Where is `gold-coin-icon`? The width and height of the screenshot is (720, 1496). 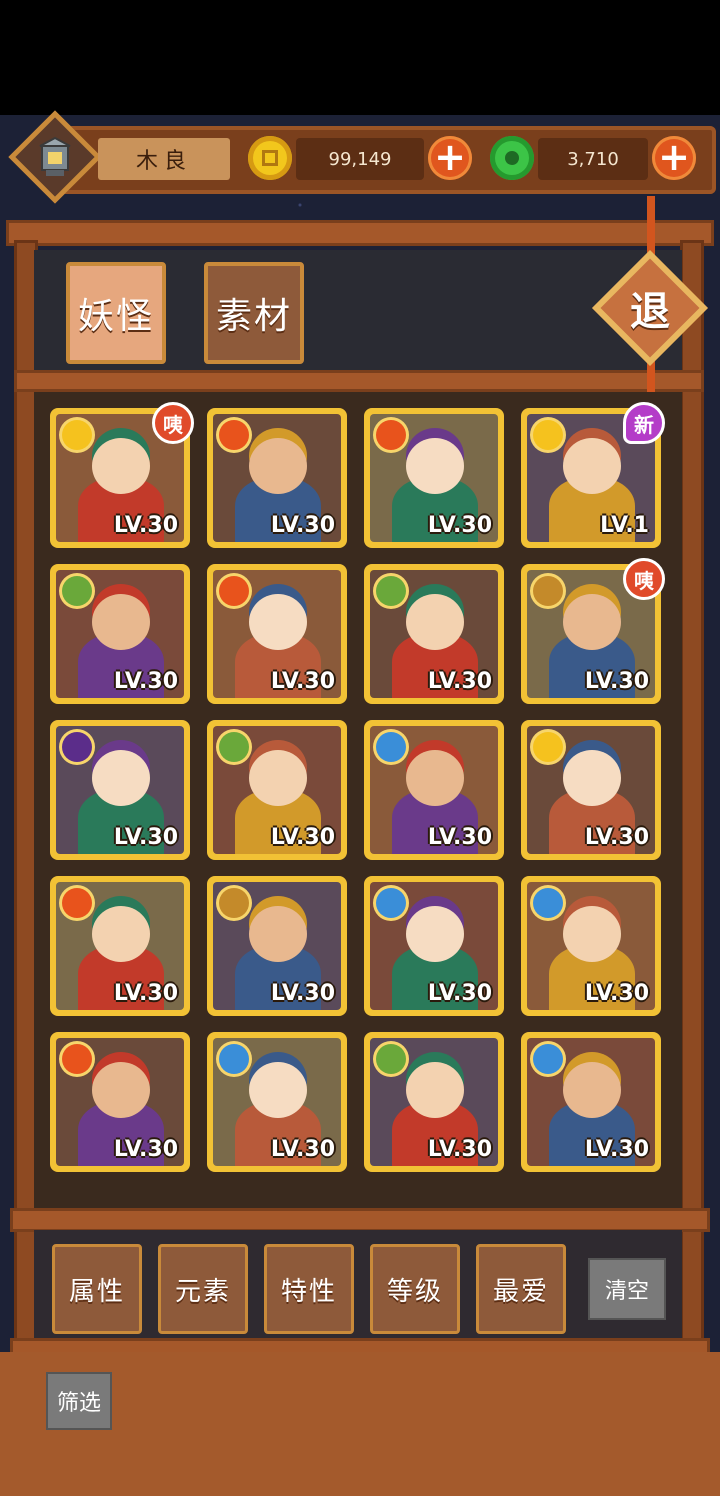
gold-coin-icon is located at coordinates (270, 158).